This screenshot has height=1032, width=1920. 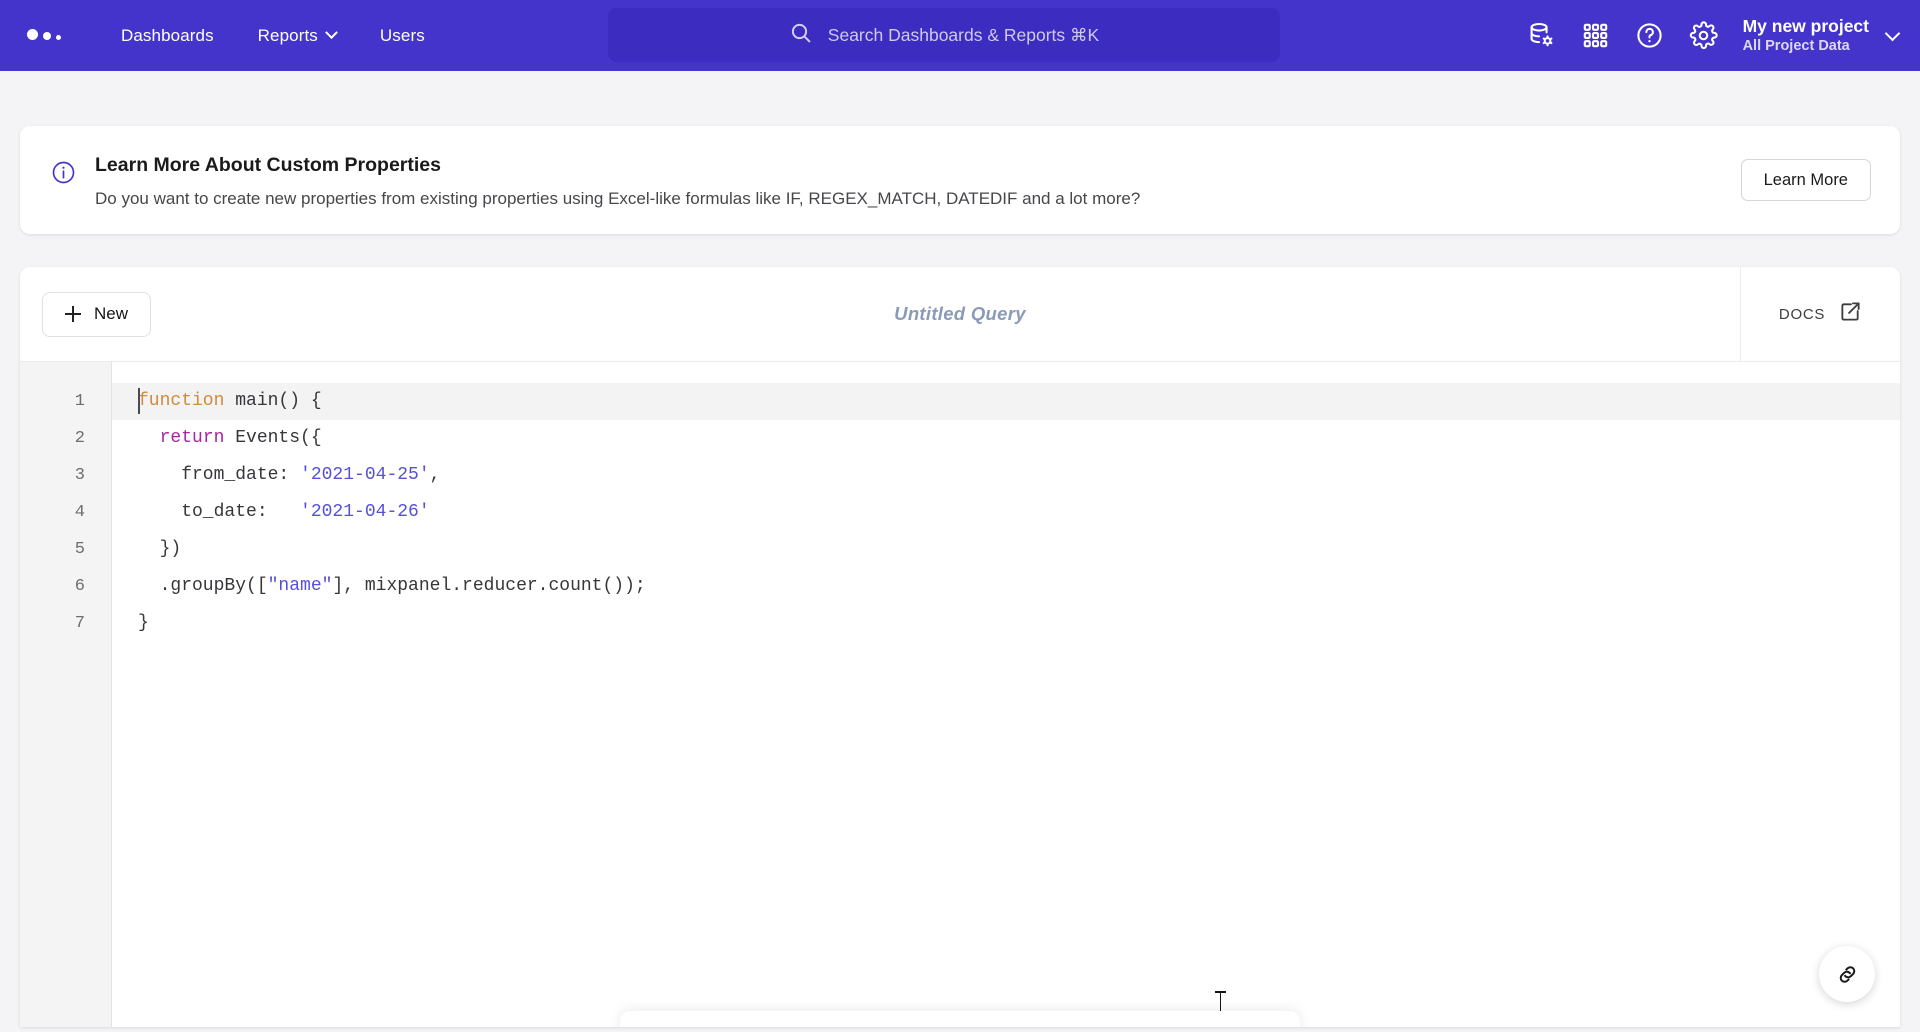 I want to click on nav-item-label: Reports, so click(x=287, y=35).